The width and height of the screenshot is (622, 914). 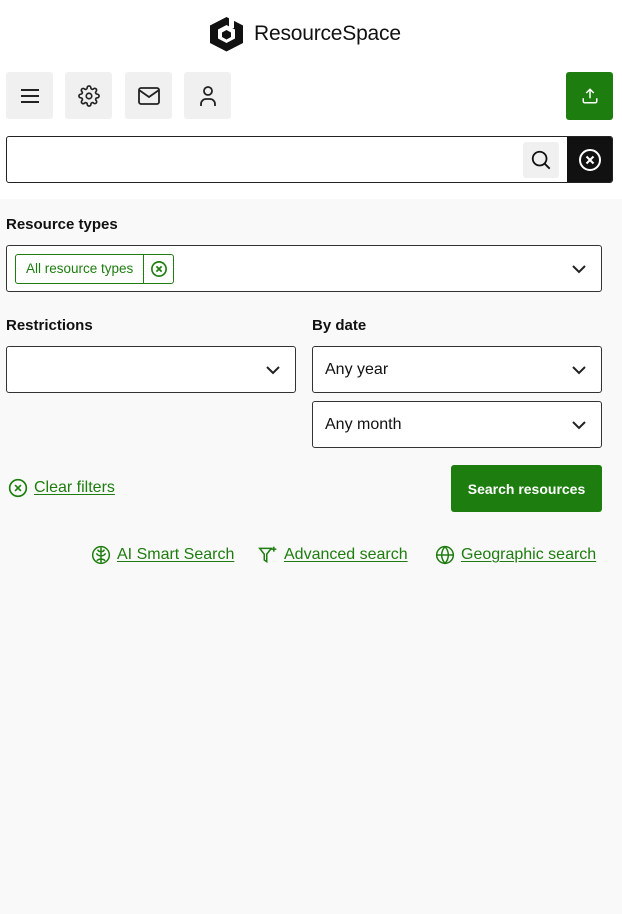 What do you see at coordinates (226, 34) in the screenshot?
I see `resourcespace-logo-icon` at bounding box center [226, 34].